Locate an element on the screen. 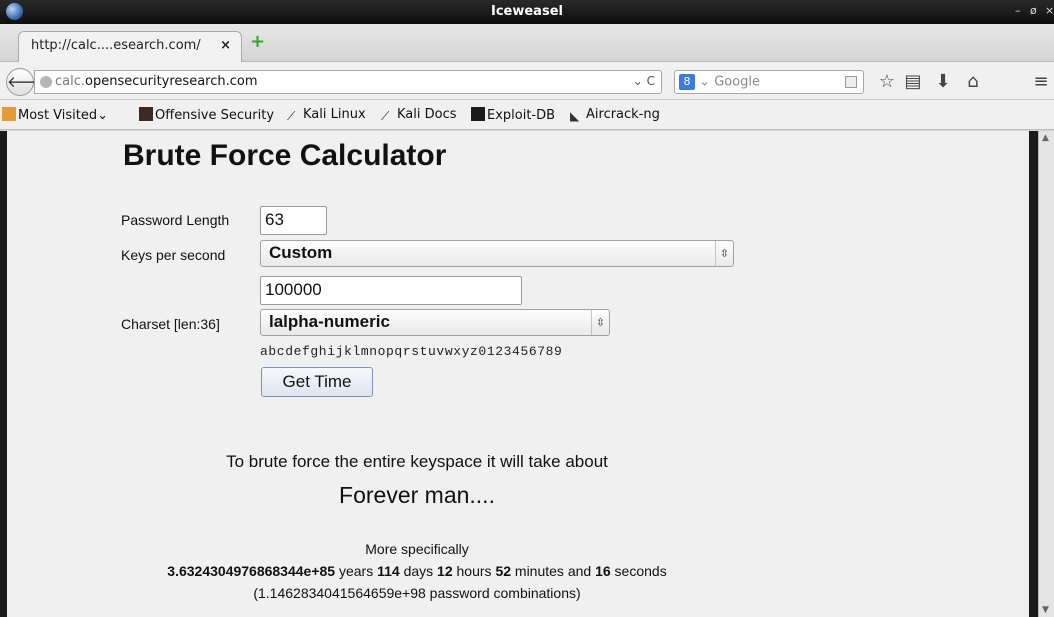 This screenshot has height=617, width=1054. tab-calc: http://calc....esearch.com/ × is located at coordinates (130, 46).